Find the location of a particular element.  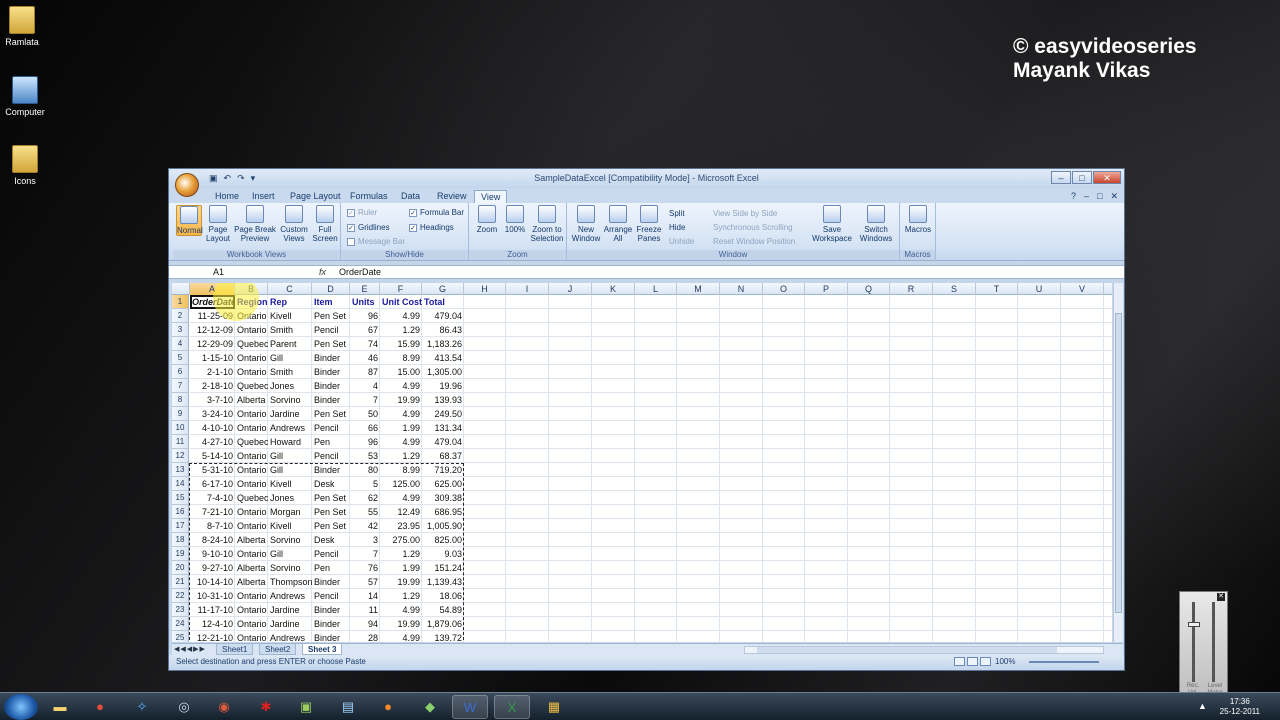

explorer-icon: ▬ is located at coordinates (60, 707).